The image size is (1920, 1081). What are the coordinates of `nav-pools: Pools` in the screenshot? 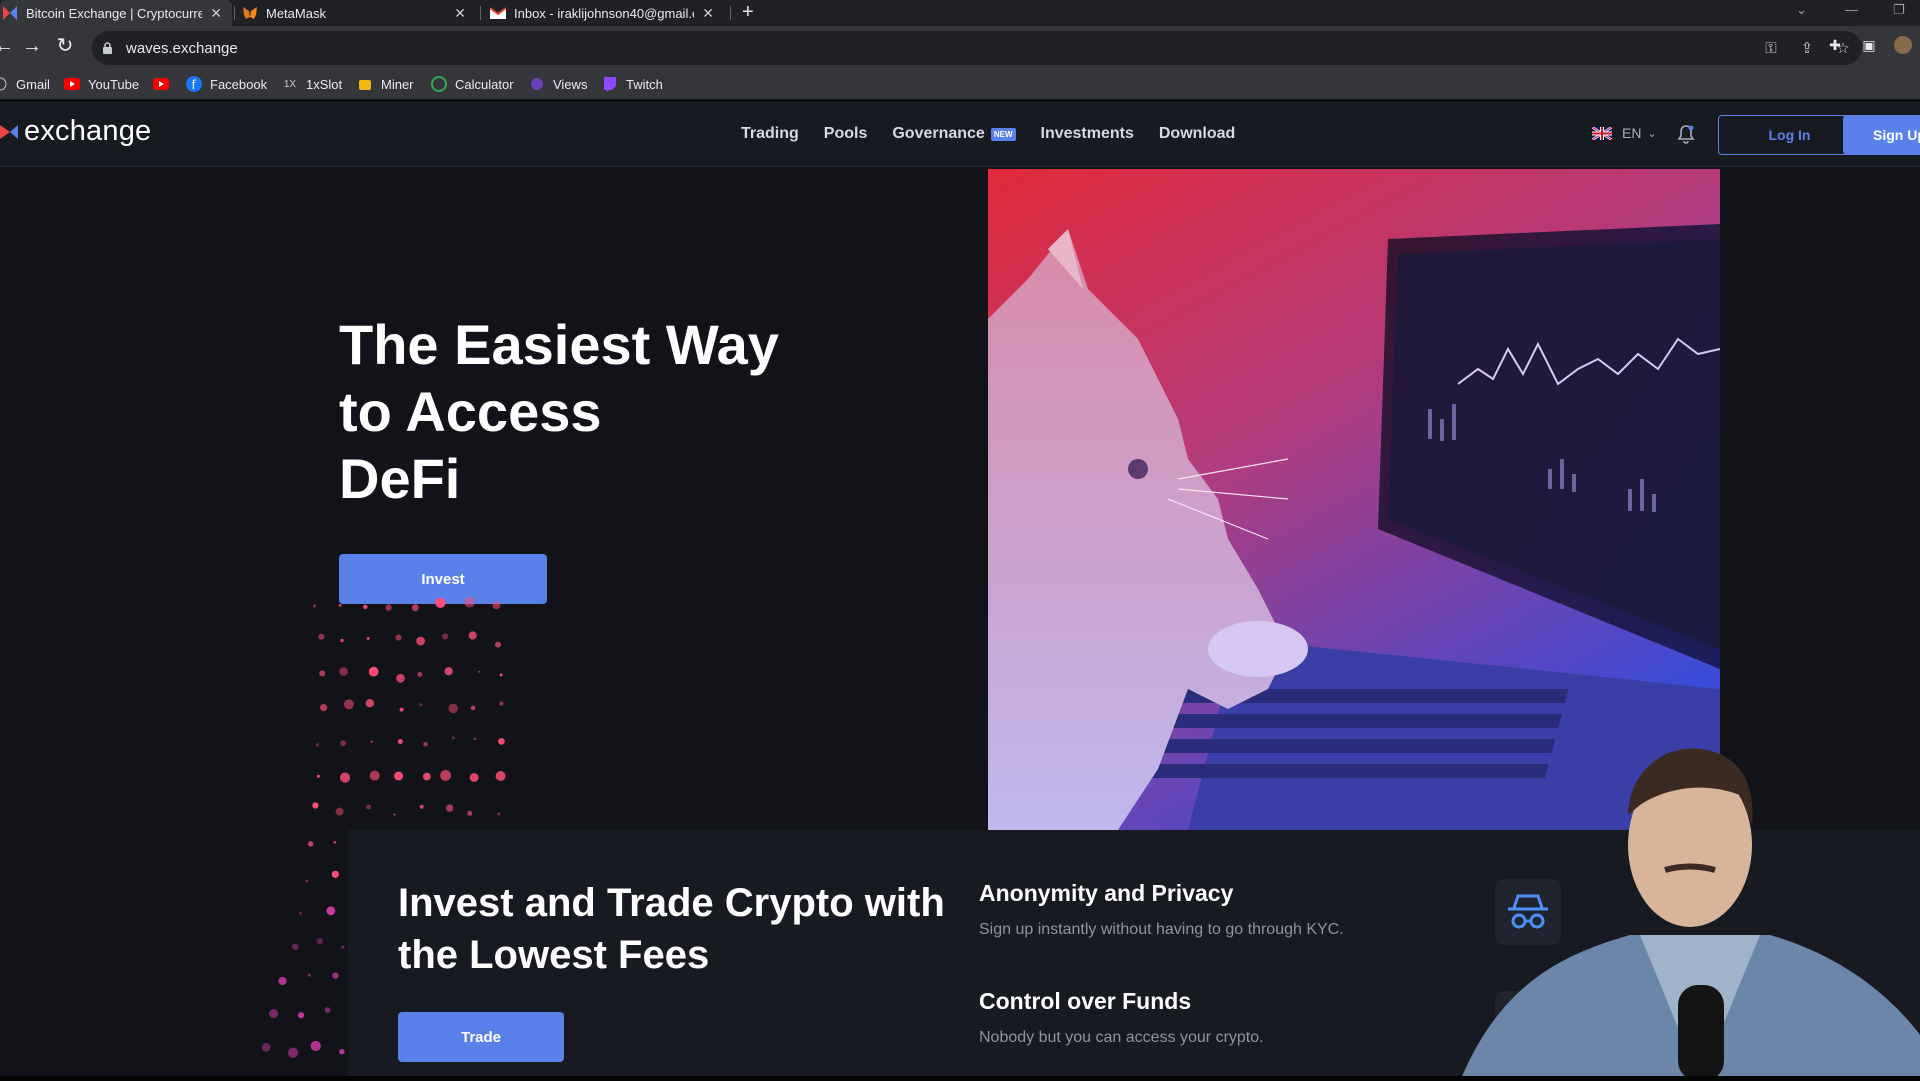 It's located at (846, 134).